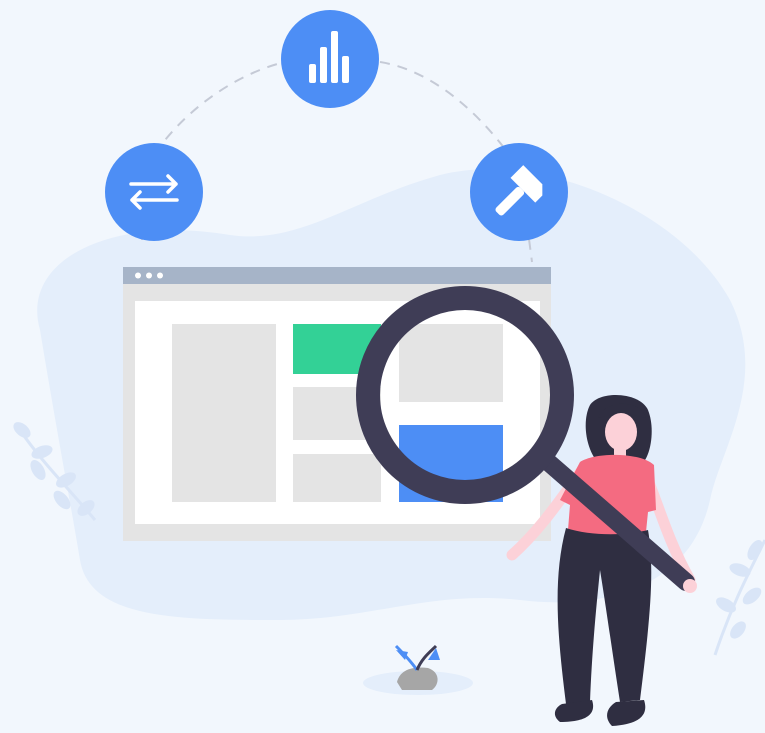 The image size is (765, 733). I want to click on swap-arrows-icon, so click(154, 192).